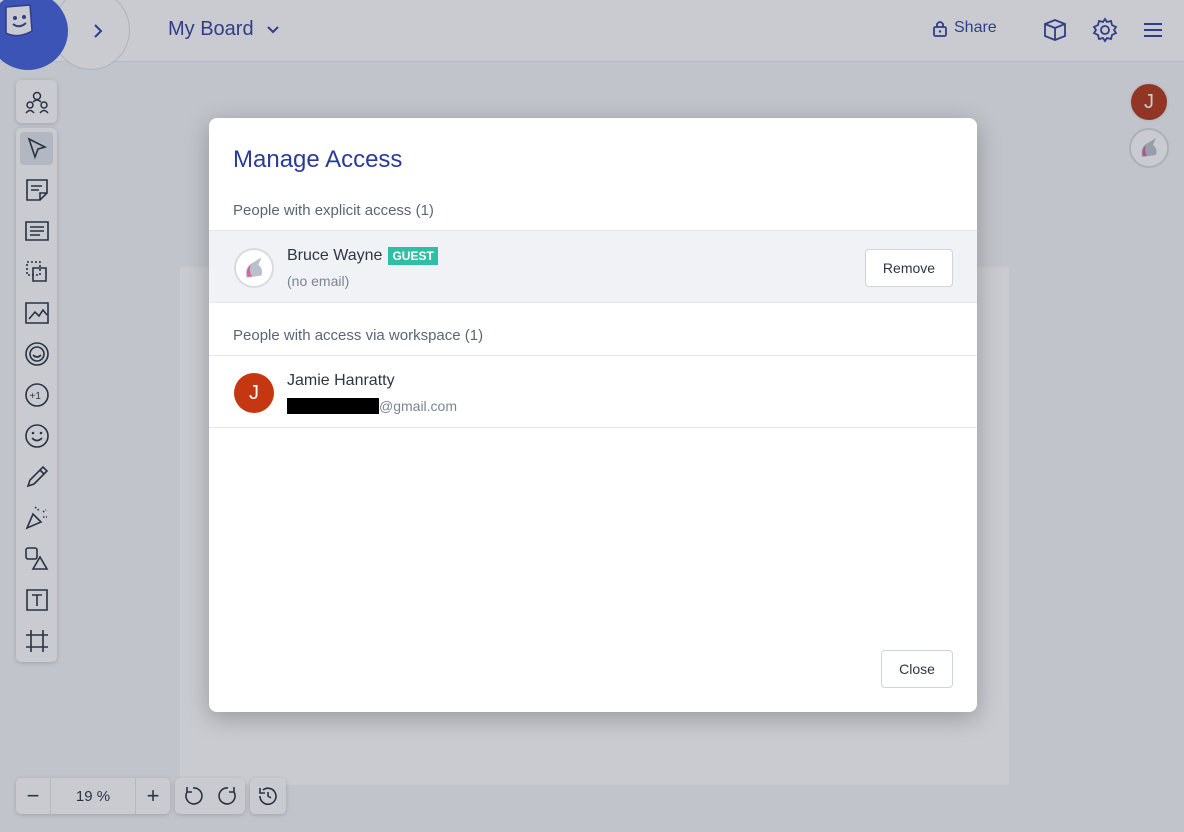  I want to click on close-button: Close, so click(917, 669).